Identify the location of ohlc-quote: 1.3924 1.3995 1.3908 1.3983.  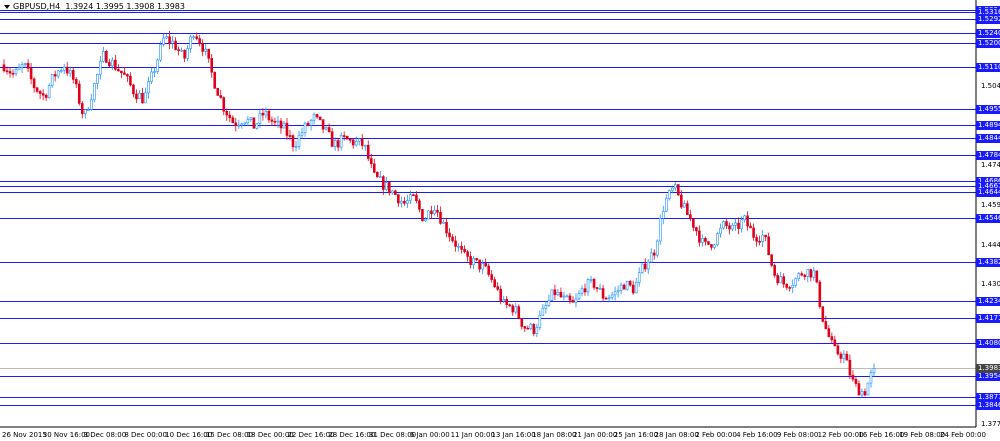
(125, 6).